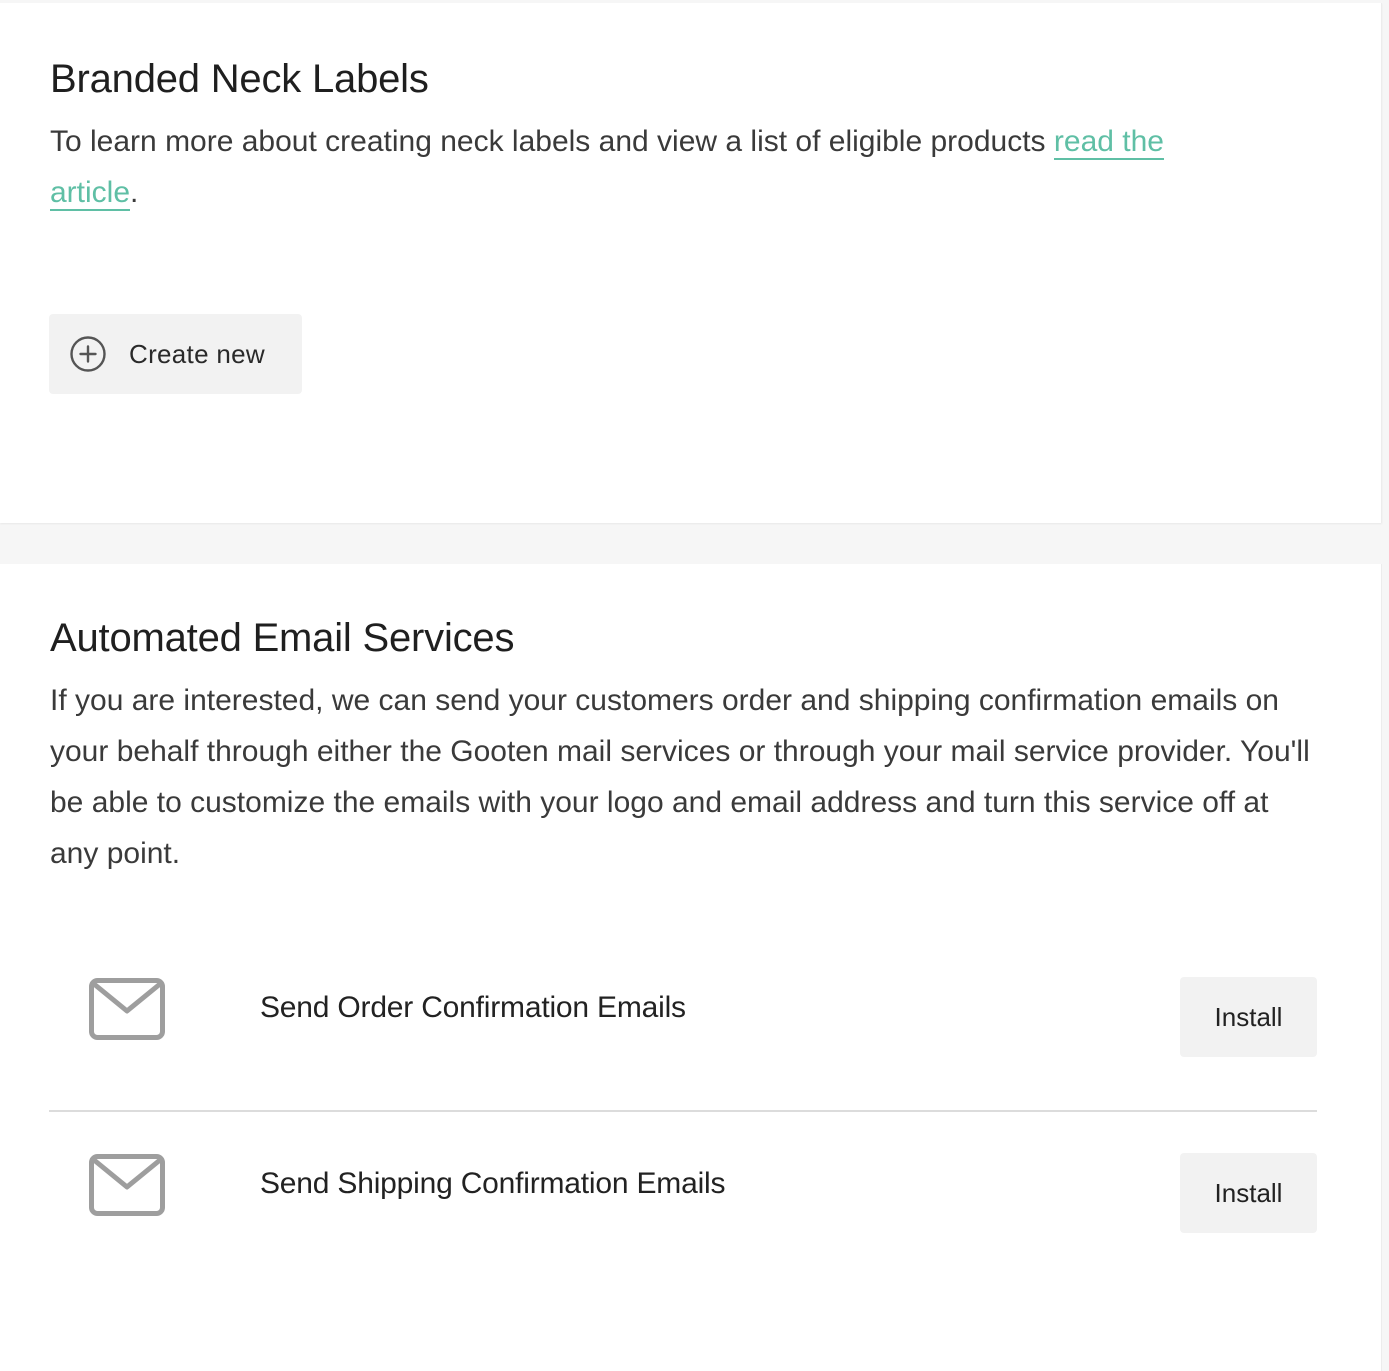  I want to click on email-services-title: Automated Email Services, so click(282, 638).